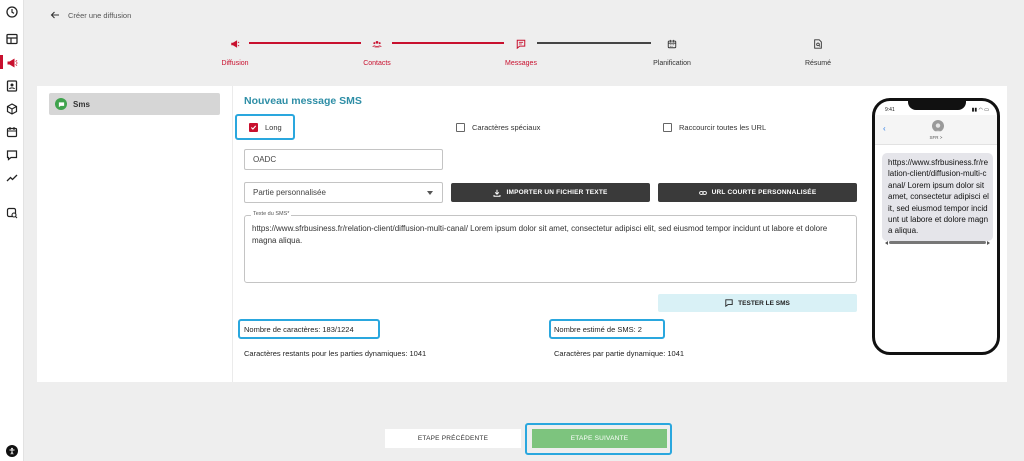  What do you see at coordinates (303, 101) in the screenshot?
I see `form-title: Nouveau message SMS` at bounding box center [303, 101].